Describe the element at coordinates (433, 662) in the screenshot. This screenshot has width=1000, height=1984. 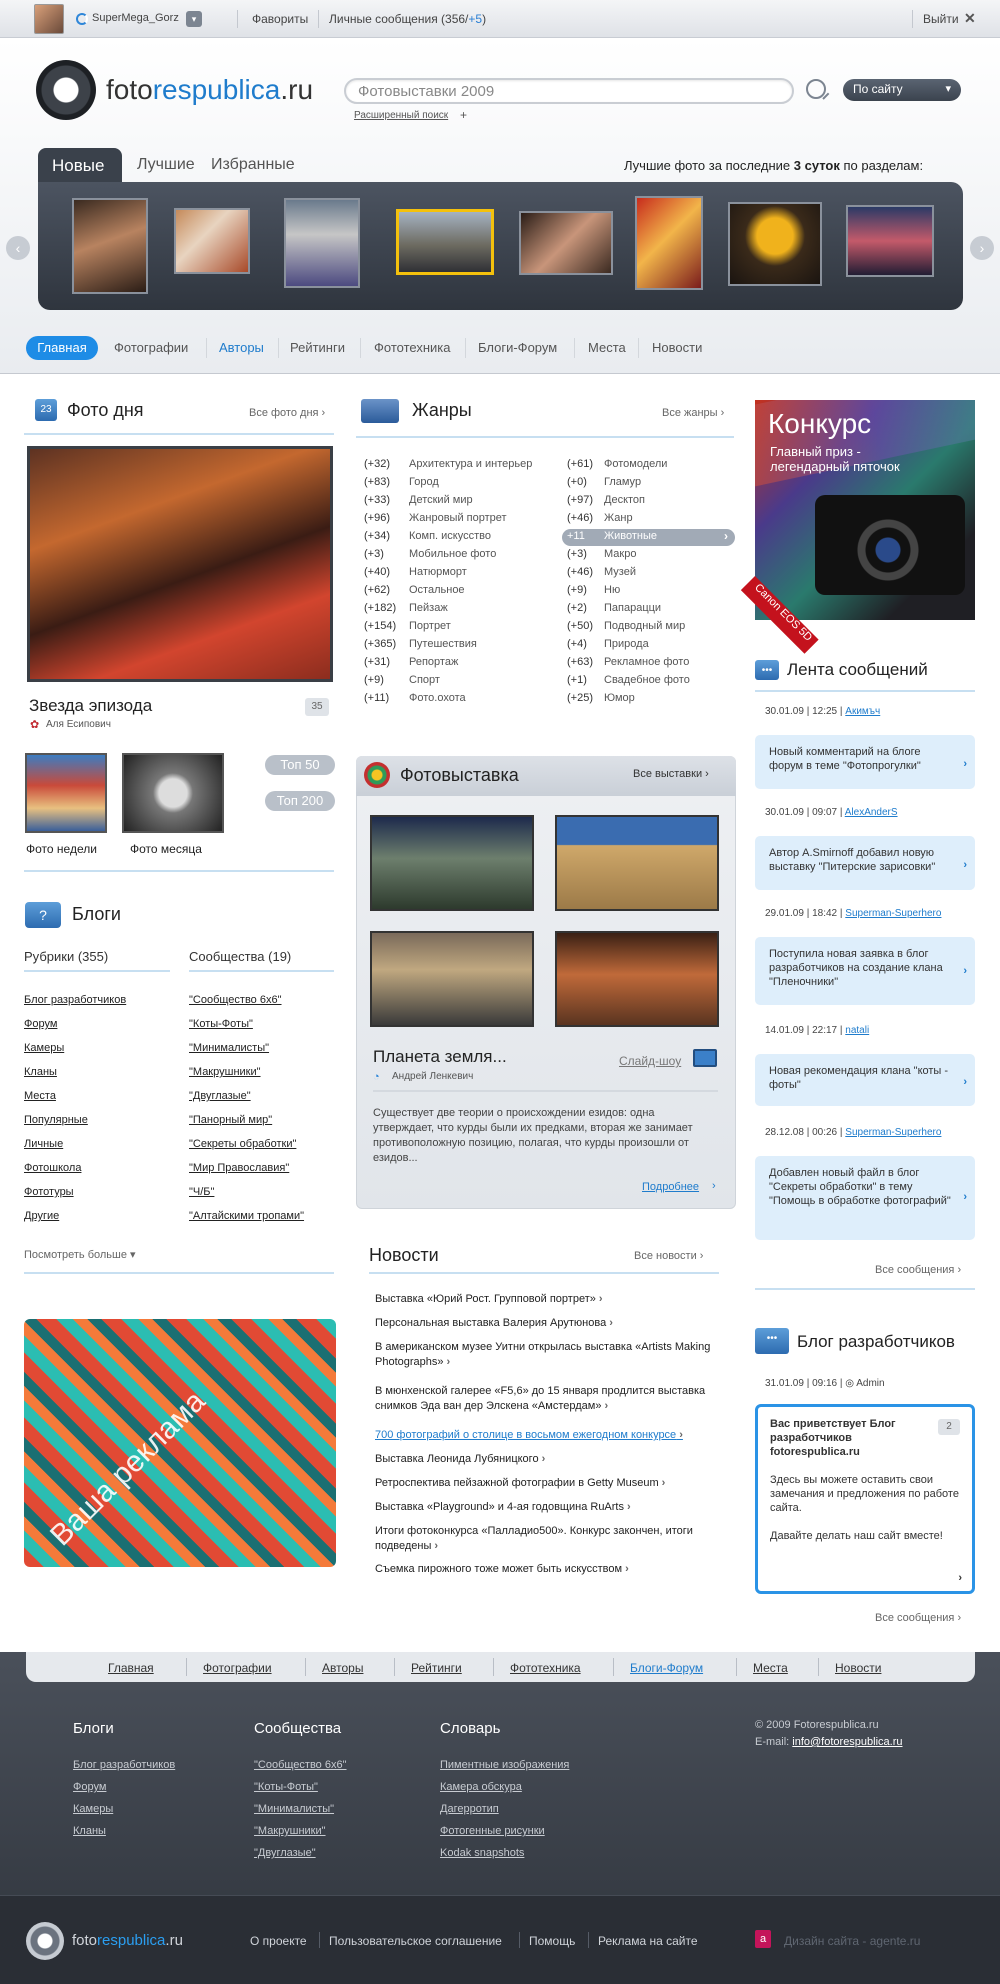
I see `genre-link: Репортаж` at that location.